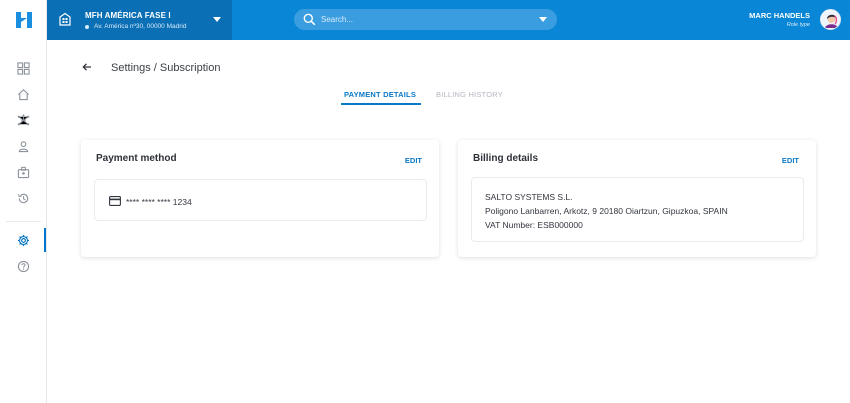 The width and height of the screenshot is (850, 403). I want to click on grid-icon, so click(23, 68).